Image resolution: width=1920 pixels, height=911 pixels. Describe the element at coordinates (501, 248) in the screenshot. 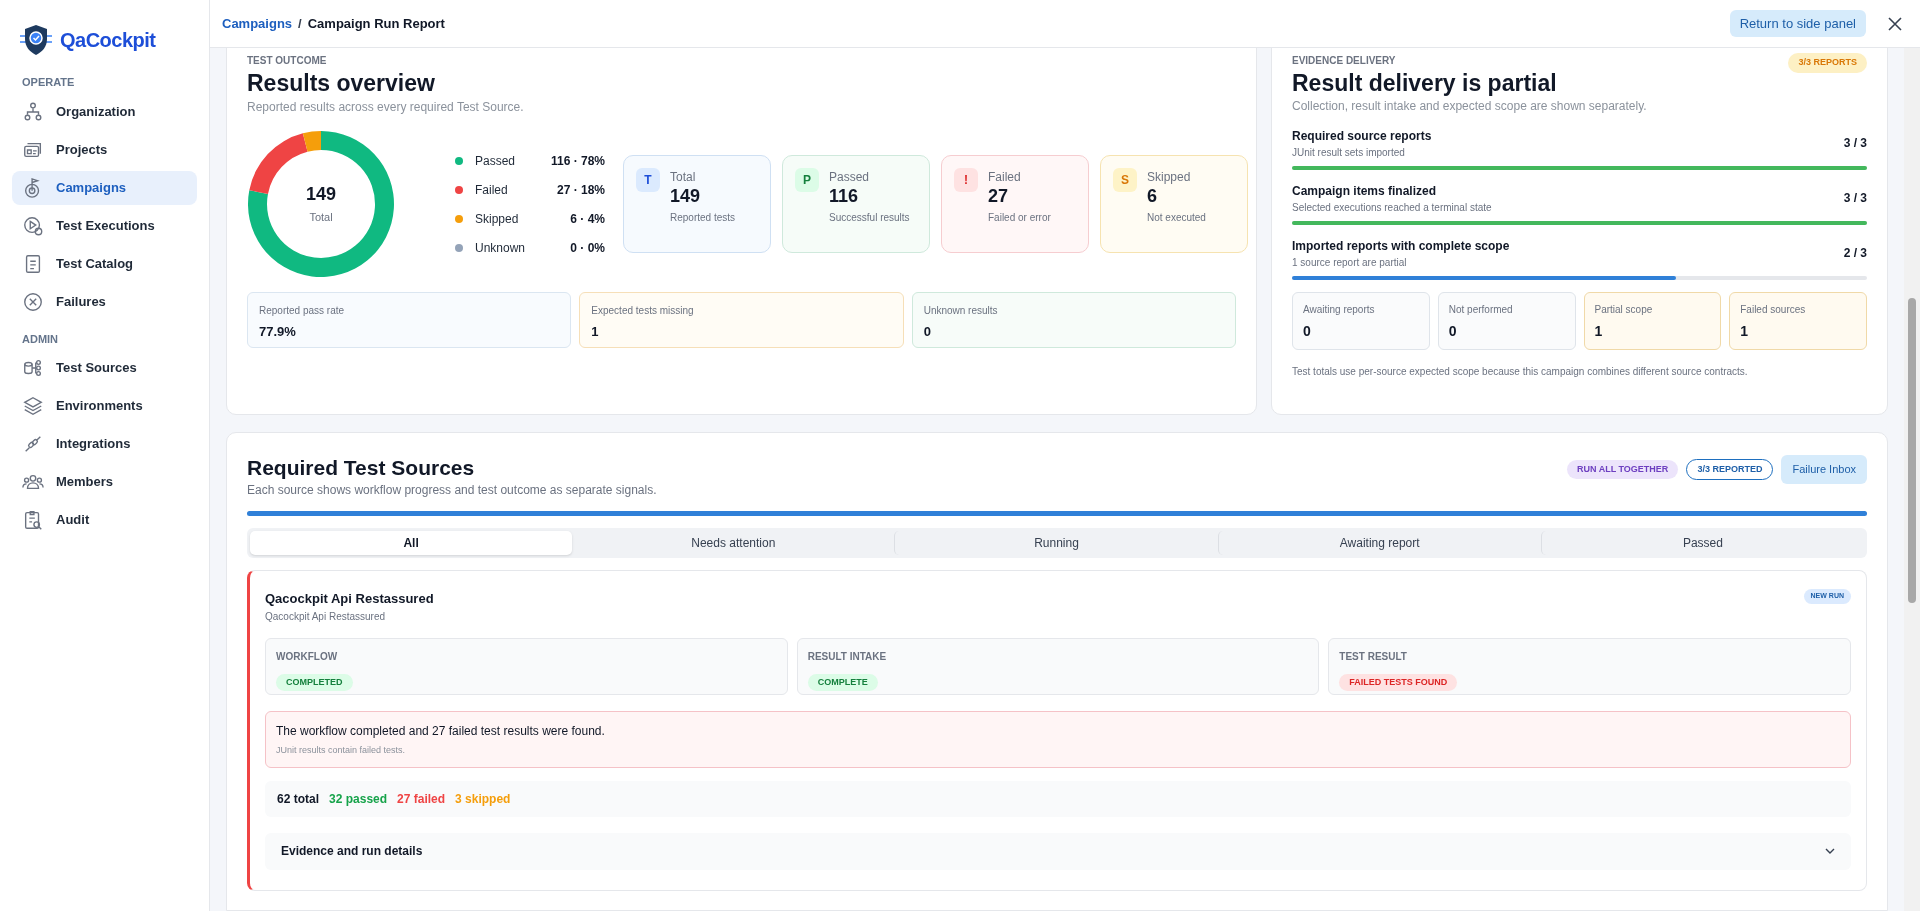

I see `legend-label: Unknown` at that location.